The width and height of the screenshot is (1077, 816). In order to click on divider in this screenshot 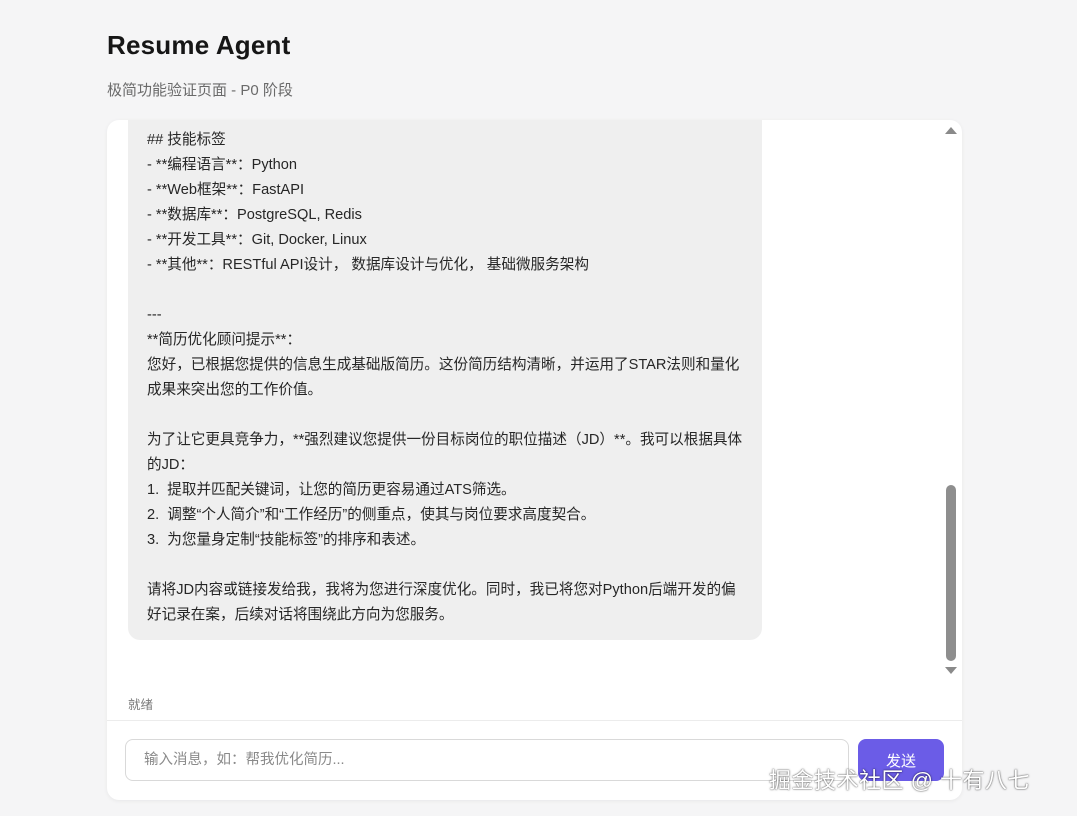, I will do `click(534, 720)`.